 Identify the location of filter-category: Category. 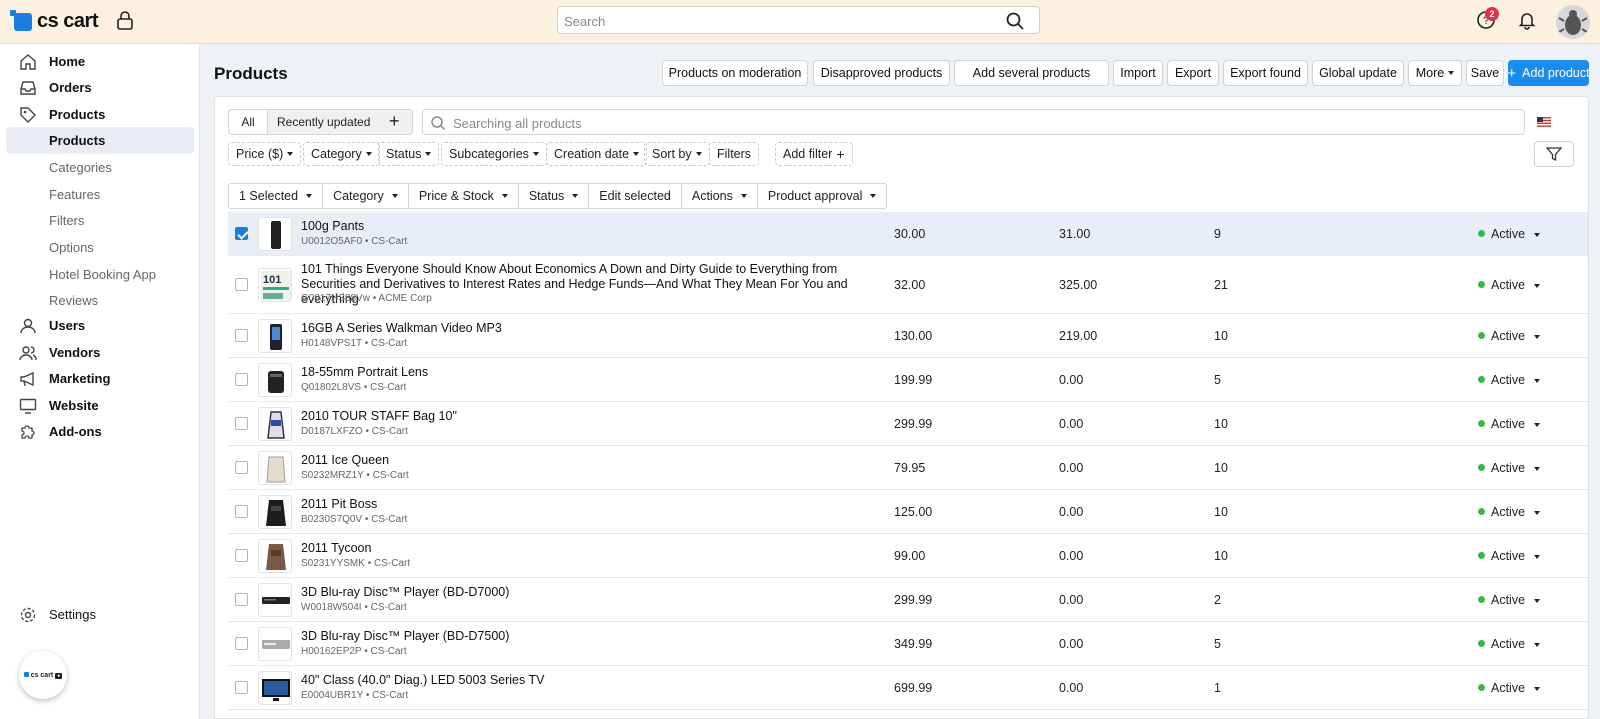
(341, 154).